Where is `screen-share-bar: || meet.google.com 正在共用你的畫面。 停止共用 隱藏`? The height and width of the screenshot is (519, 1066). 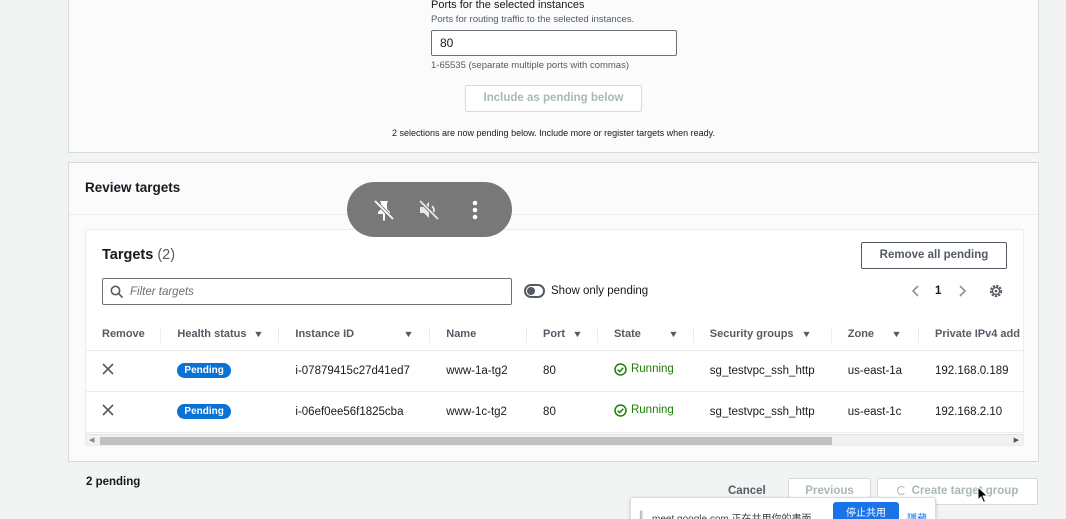
screen-share-bar: || meet.google.com 正在共用你的畫面。 停止共用 隱藏 is located at coordinates (783, 508).